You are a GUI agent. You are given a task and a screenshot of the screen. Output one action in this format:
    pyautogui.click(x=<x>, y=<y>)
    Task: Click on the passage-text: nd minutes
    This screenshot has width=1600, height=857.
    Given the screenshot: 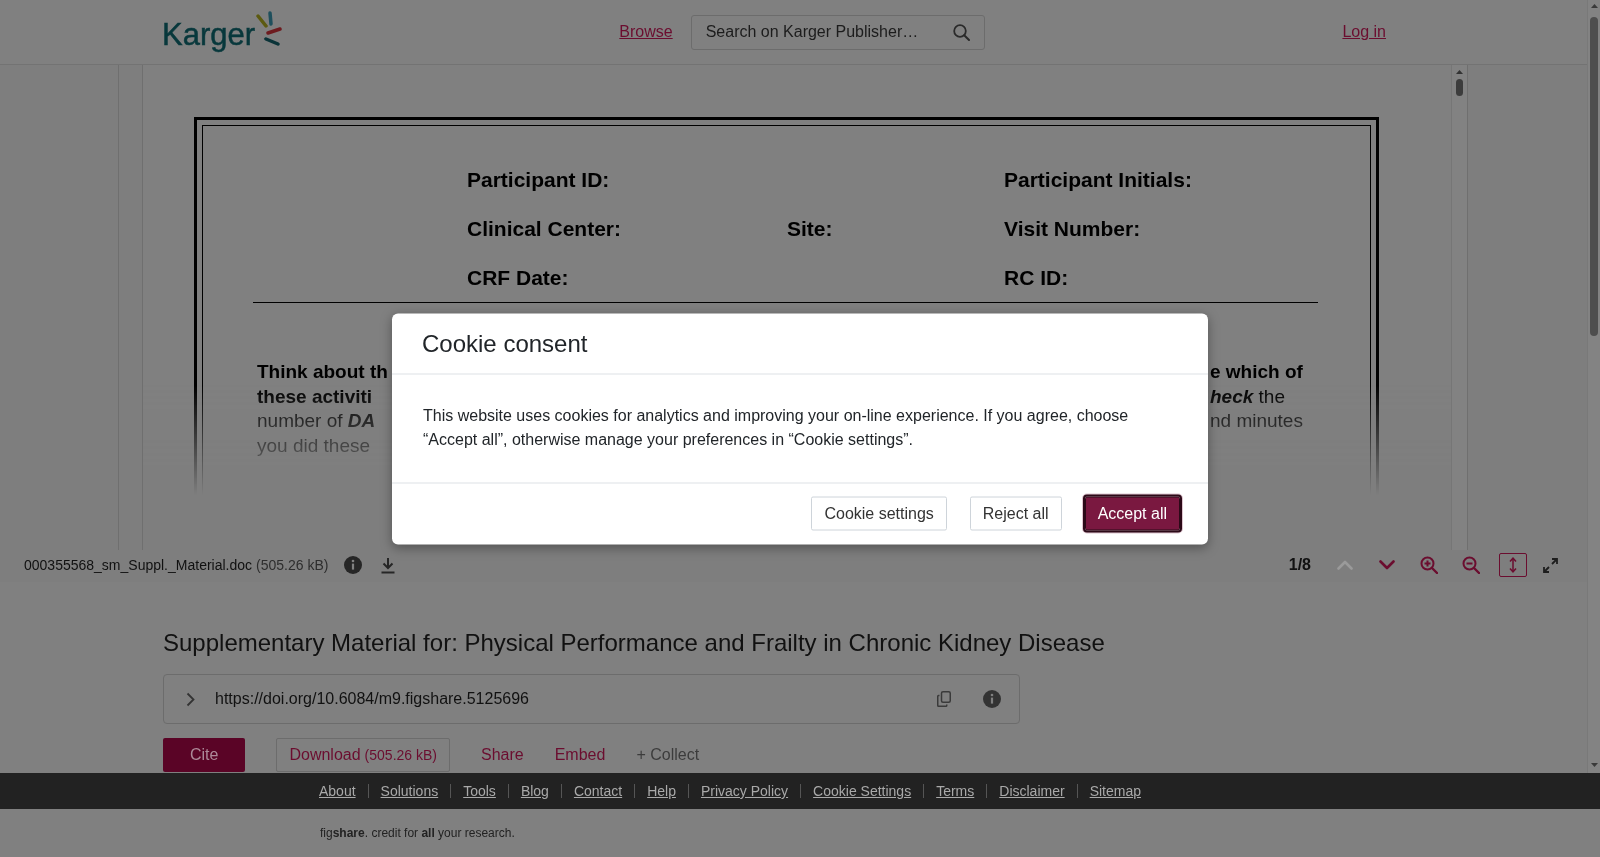 What is the action you would take?
    pyautogui.click(x=1256, y=420)
    